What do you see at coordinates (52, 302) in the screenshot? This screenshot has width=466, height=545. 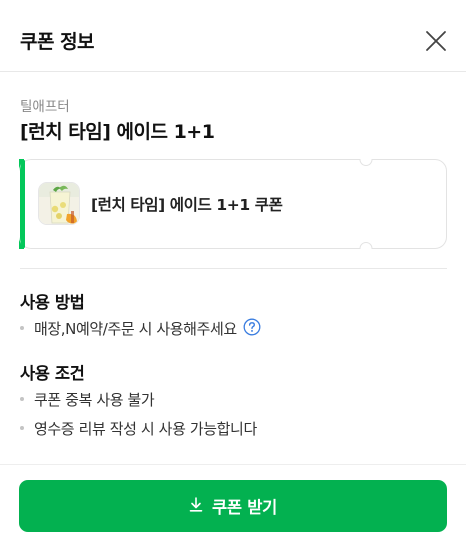 I see `usage-method-title: 사용 방법` at bounding box center [52, 302].